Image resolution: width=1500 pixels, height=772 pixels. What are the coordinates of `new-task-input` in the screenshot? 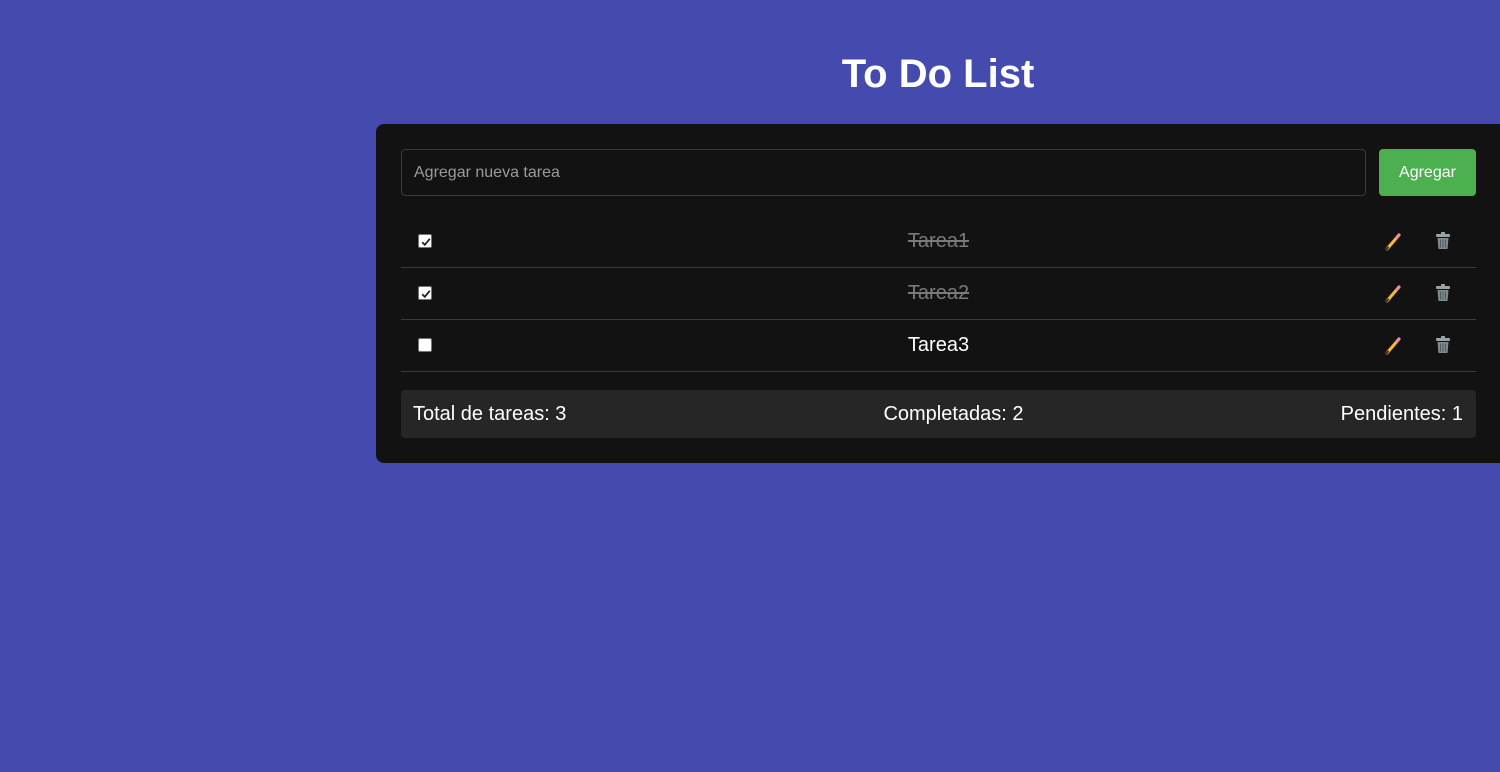 It's located at (883, 172).